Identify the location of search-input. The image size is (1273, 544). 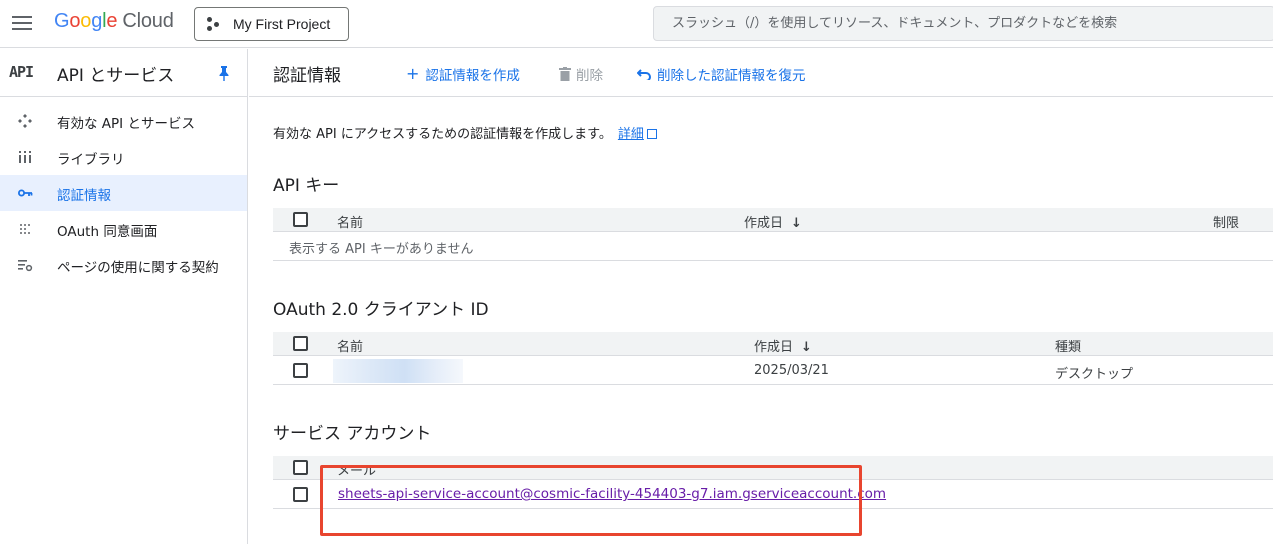
(963, 23).